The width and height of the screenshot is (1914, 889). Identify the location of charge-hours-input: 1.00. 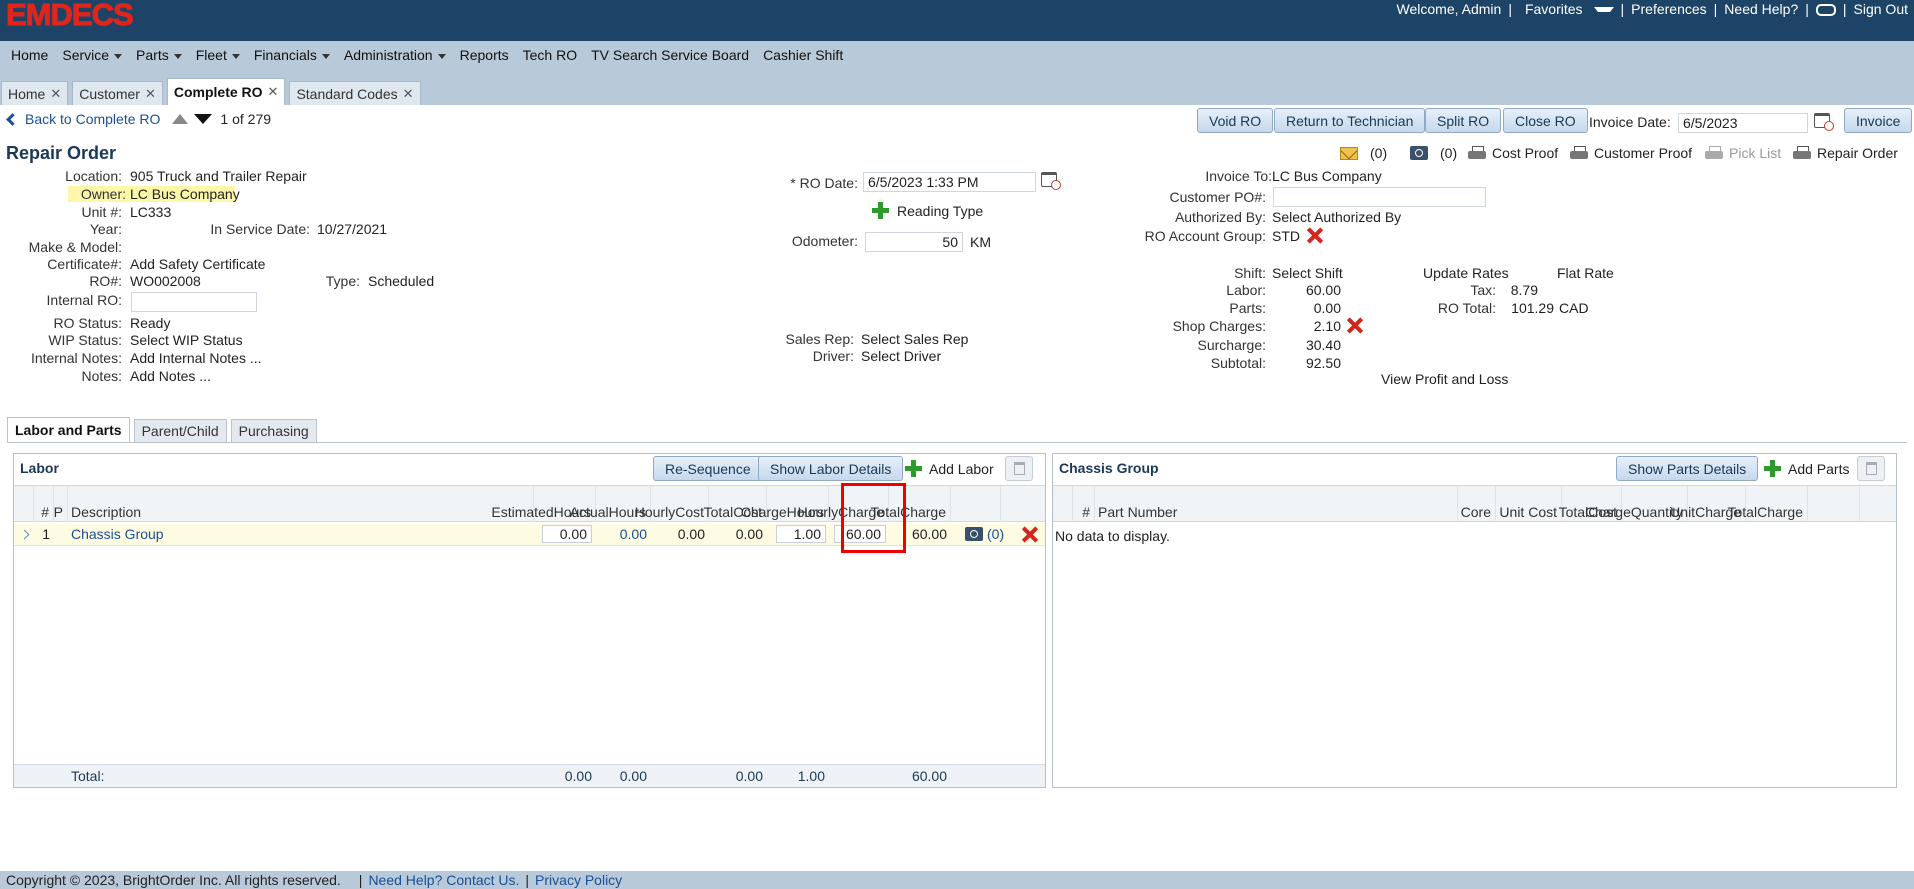
(801, 534).